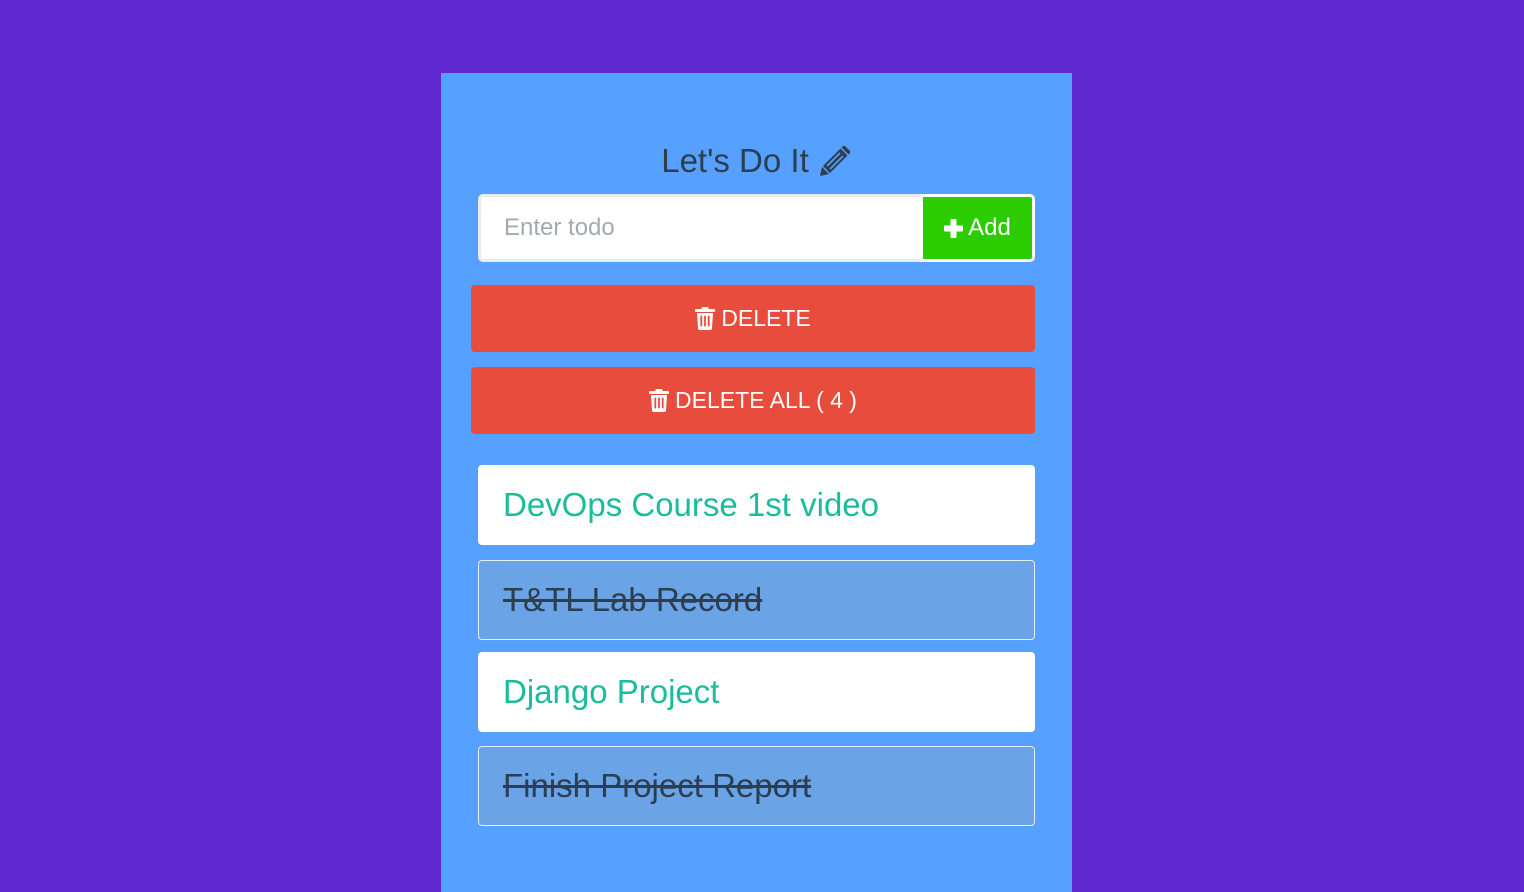 The height and width of the screenshot is (892, 1524). I want to click on add-todo-form: Add, so click(756, 228).